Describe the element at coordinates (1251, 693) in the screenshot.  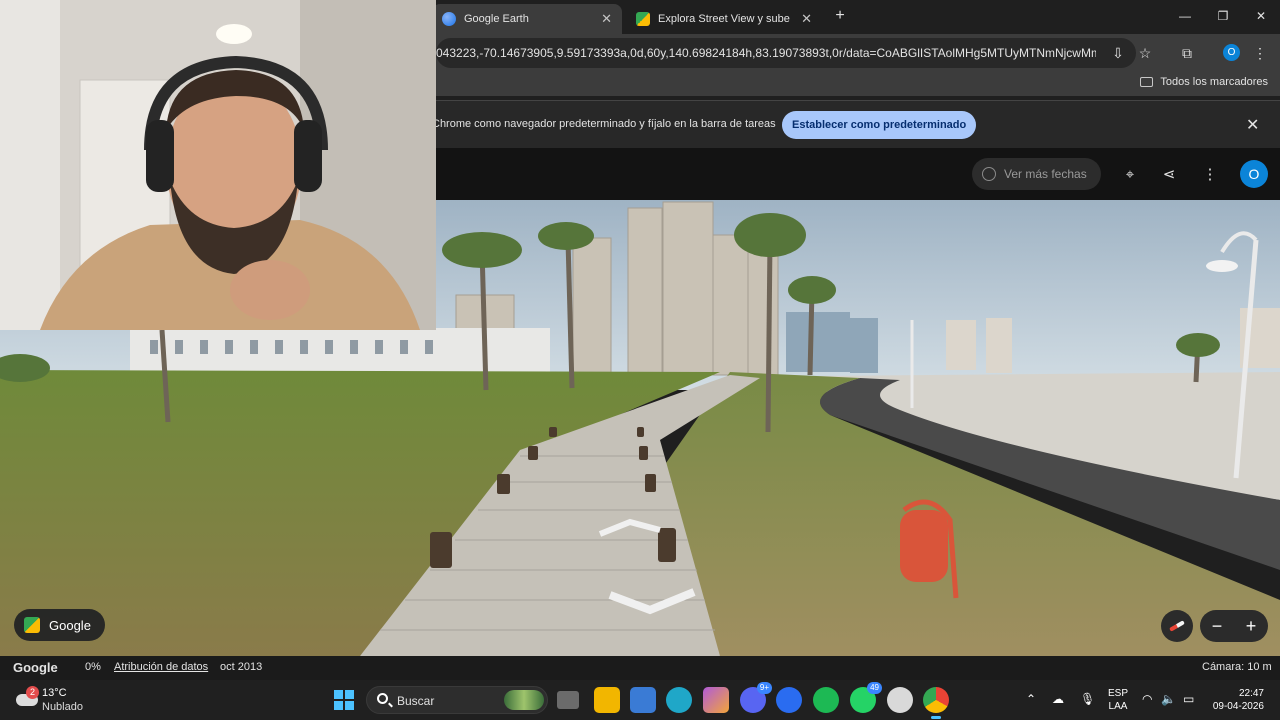
I see `clock-time: 22:47` at that location.